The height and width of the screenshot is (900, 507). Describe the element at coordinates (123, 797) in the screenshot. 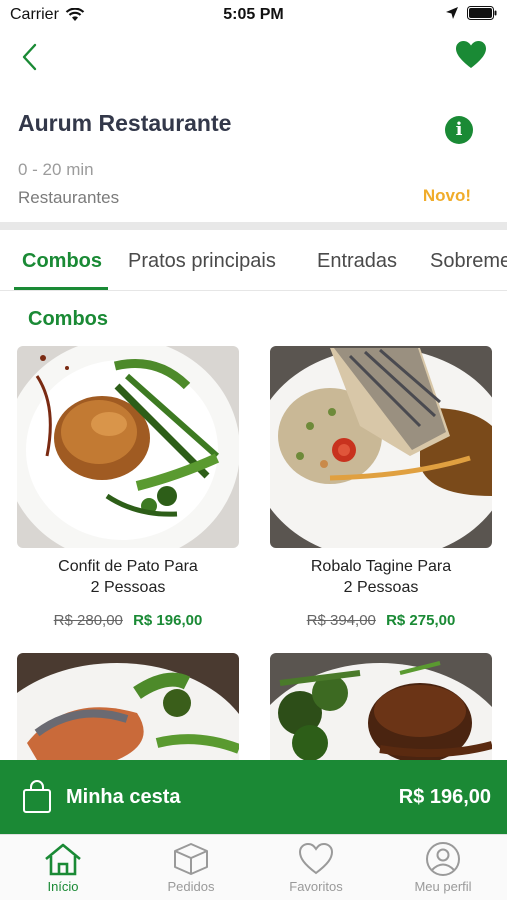

I see `cart-label: Minha cesta` at that location.